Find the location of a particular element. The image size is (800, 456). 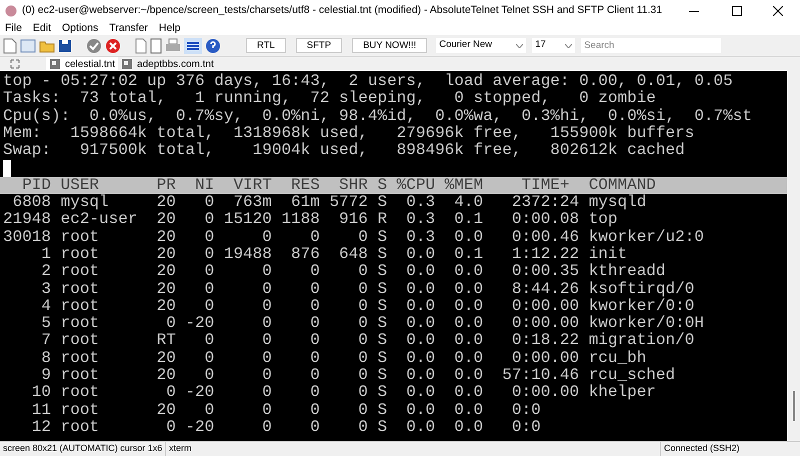

terminal-line: Cpu(s): 0.0%us, 0.7%sy, 0.0%ni, 98.4%id, 0.0%wa, 0.3%hi, 0.0%si, 0.7%st is located at coordinates (377, 116).